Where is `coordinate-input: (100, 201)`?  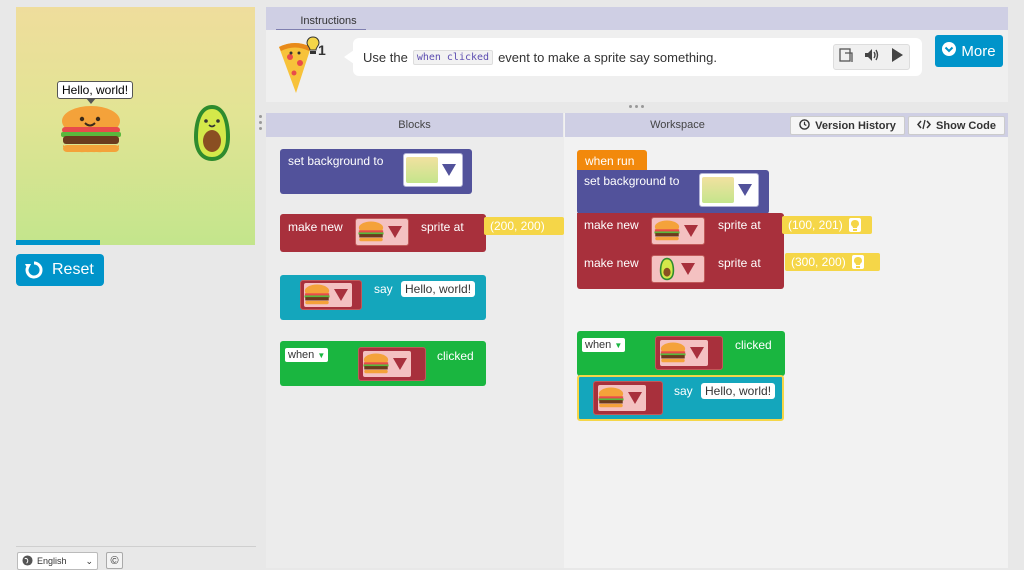 coordinate-input: (100, 201) is located at coordinates (827, 225).